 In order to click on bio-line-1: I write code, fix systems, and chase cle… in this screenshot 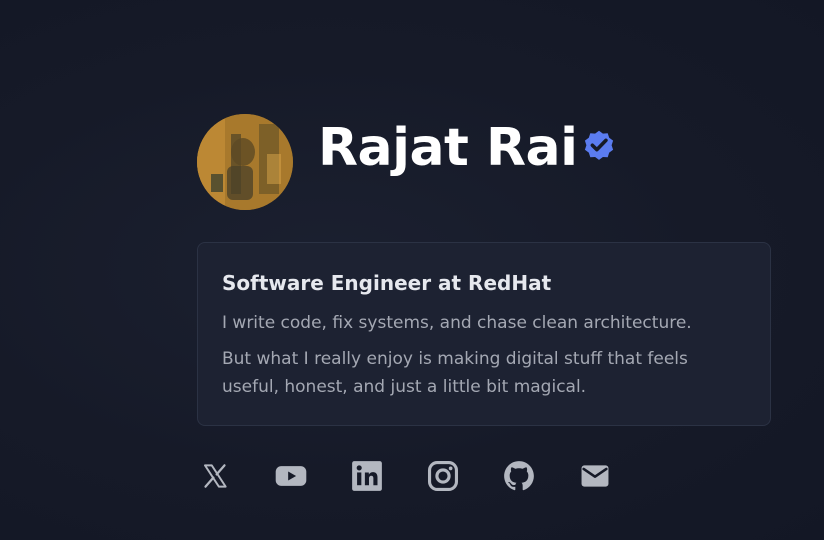, I will do `click(457, 323)`.